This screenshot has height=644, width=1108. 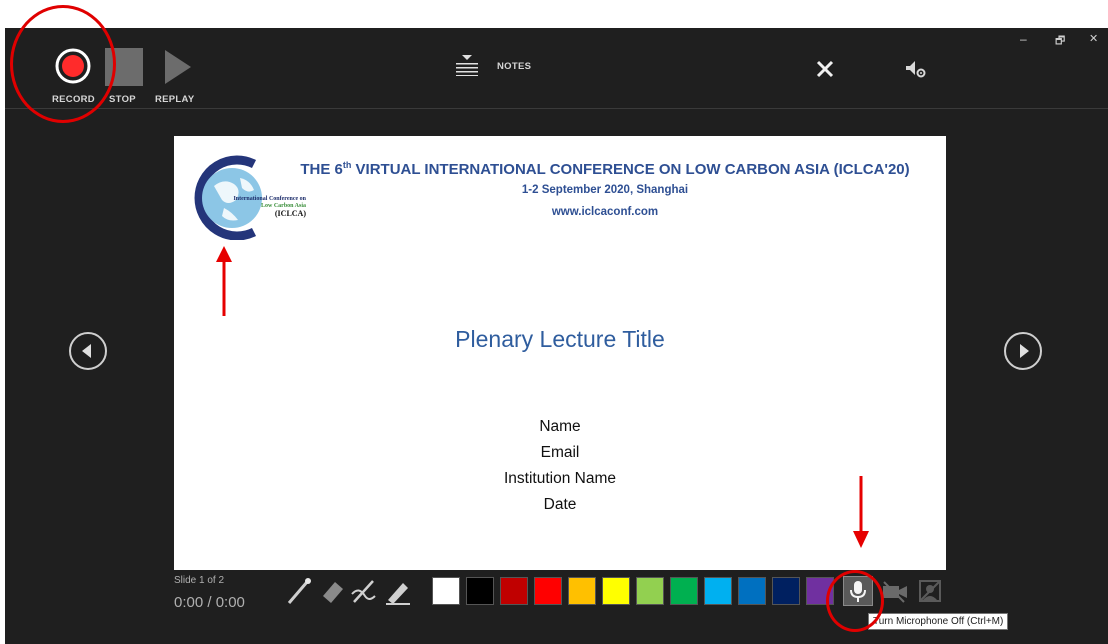 I want to click on previous-slide-button, so click(x=88, y=351).